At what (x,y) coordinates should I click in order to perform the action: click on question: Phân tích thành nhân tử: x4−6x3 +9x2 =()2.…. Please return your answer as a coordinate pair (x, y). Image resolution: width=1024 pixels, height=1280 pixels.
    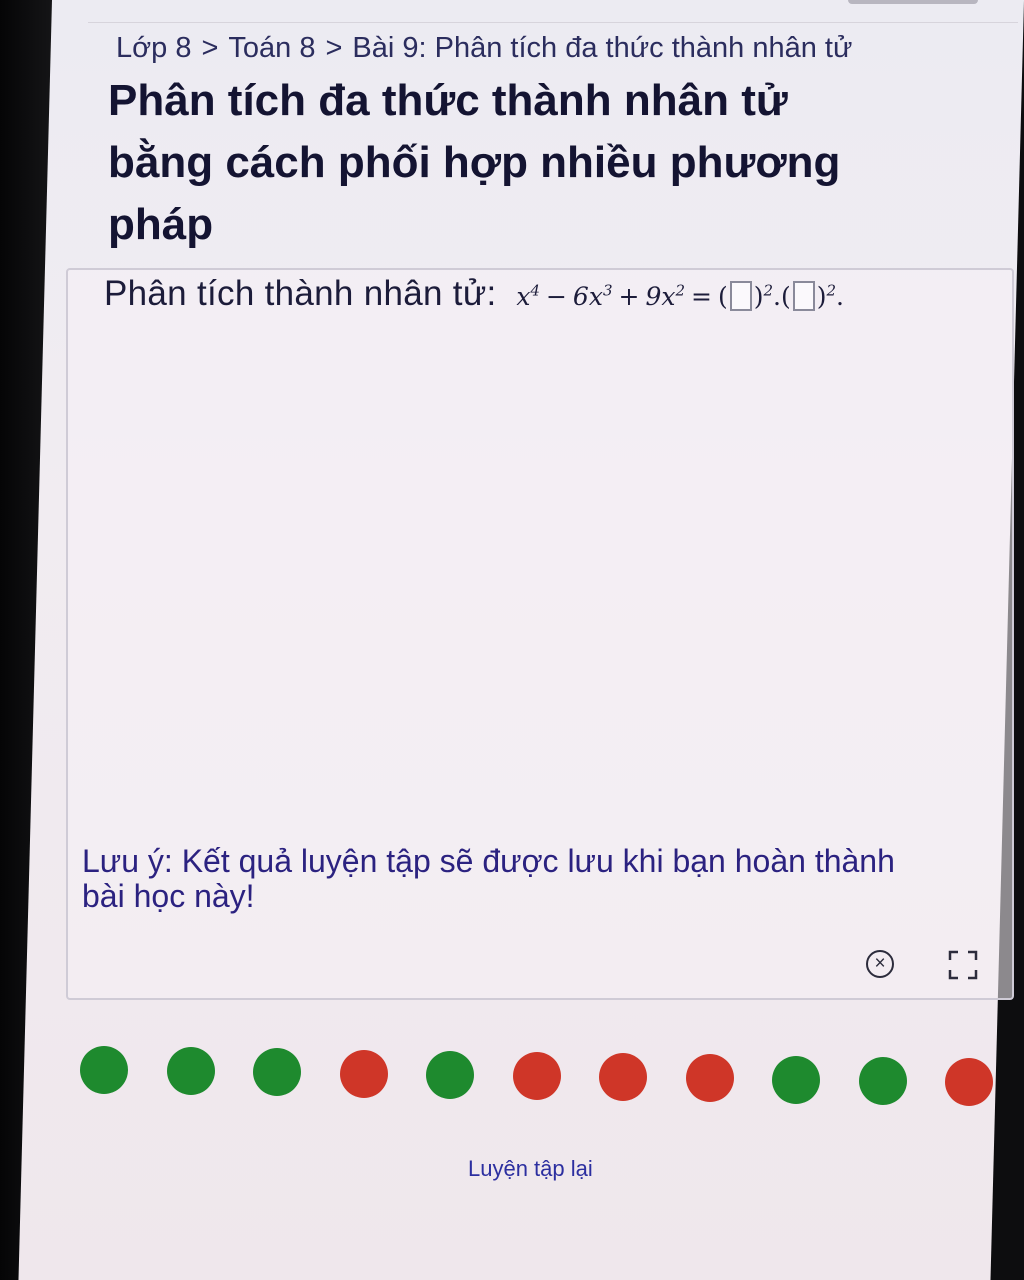
    Looking at the image, I should click on (474, 294).